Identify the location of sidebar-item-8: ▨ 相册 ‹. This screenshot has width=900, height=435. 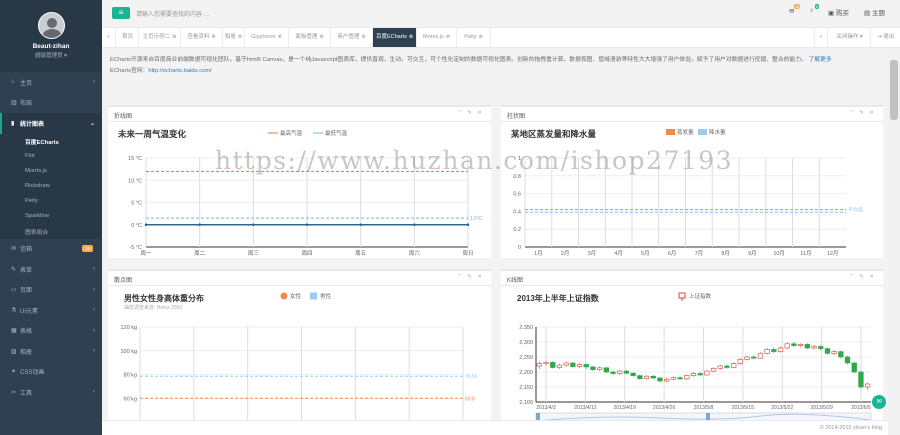
(51, 351).